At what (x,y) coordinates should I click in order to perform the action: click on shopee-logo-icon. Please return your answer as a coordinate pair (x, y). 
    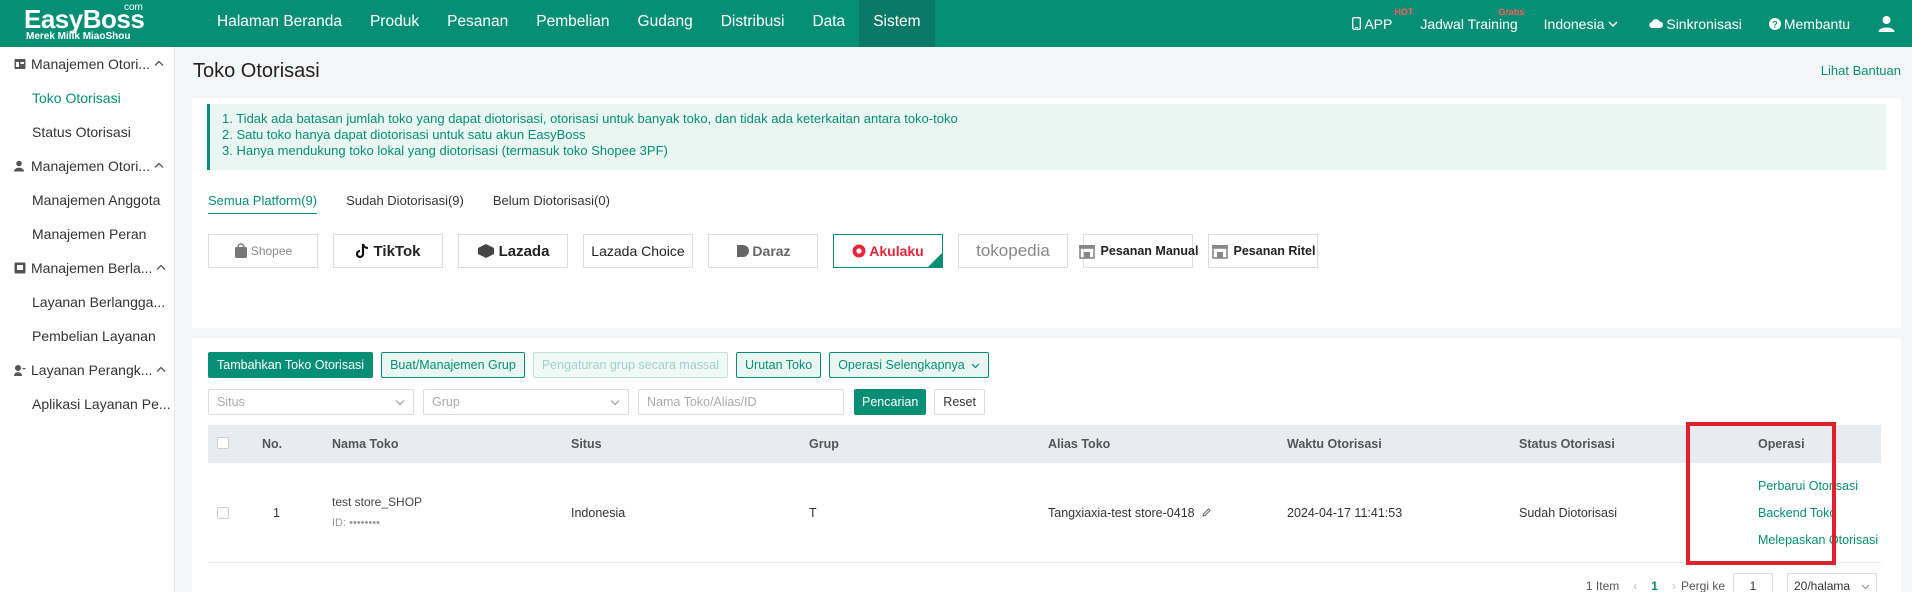
    Looking at the image, I should click on (242, 251).